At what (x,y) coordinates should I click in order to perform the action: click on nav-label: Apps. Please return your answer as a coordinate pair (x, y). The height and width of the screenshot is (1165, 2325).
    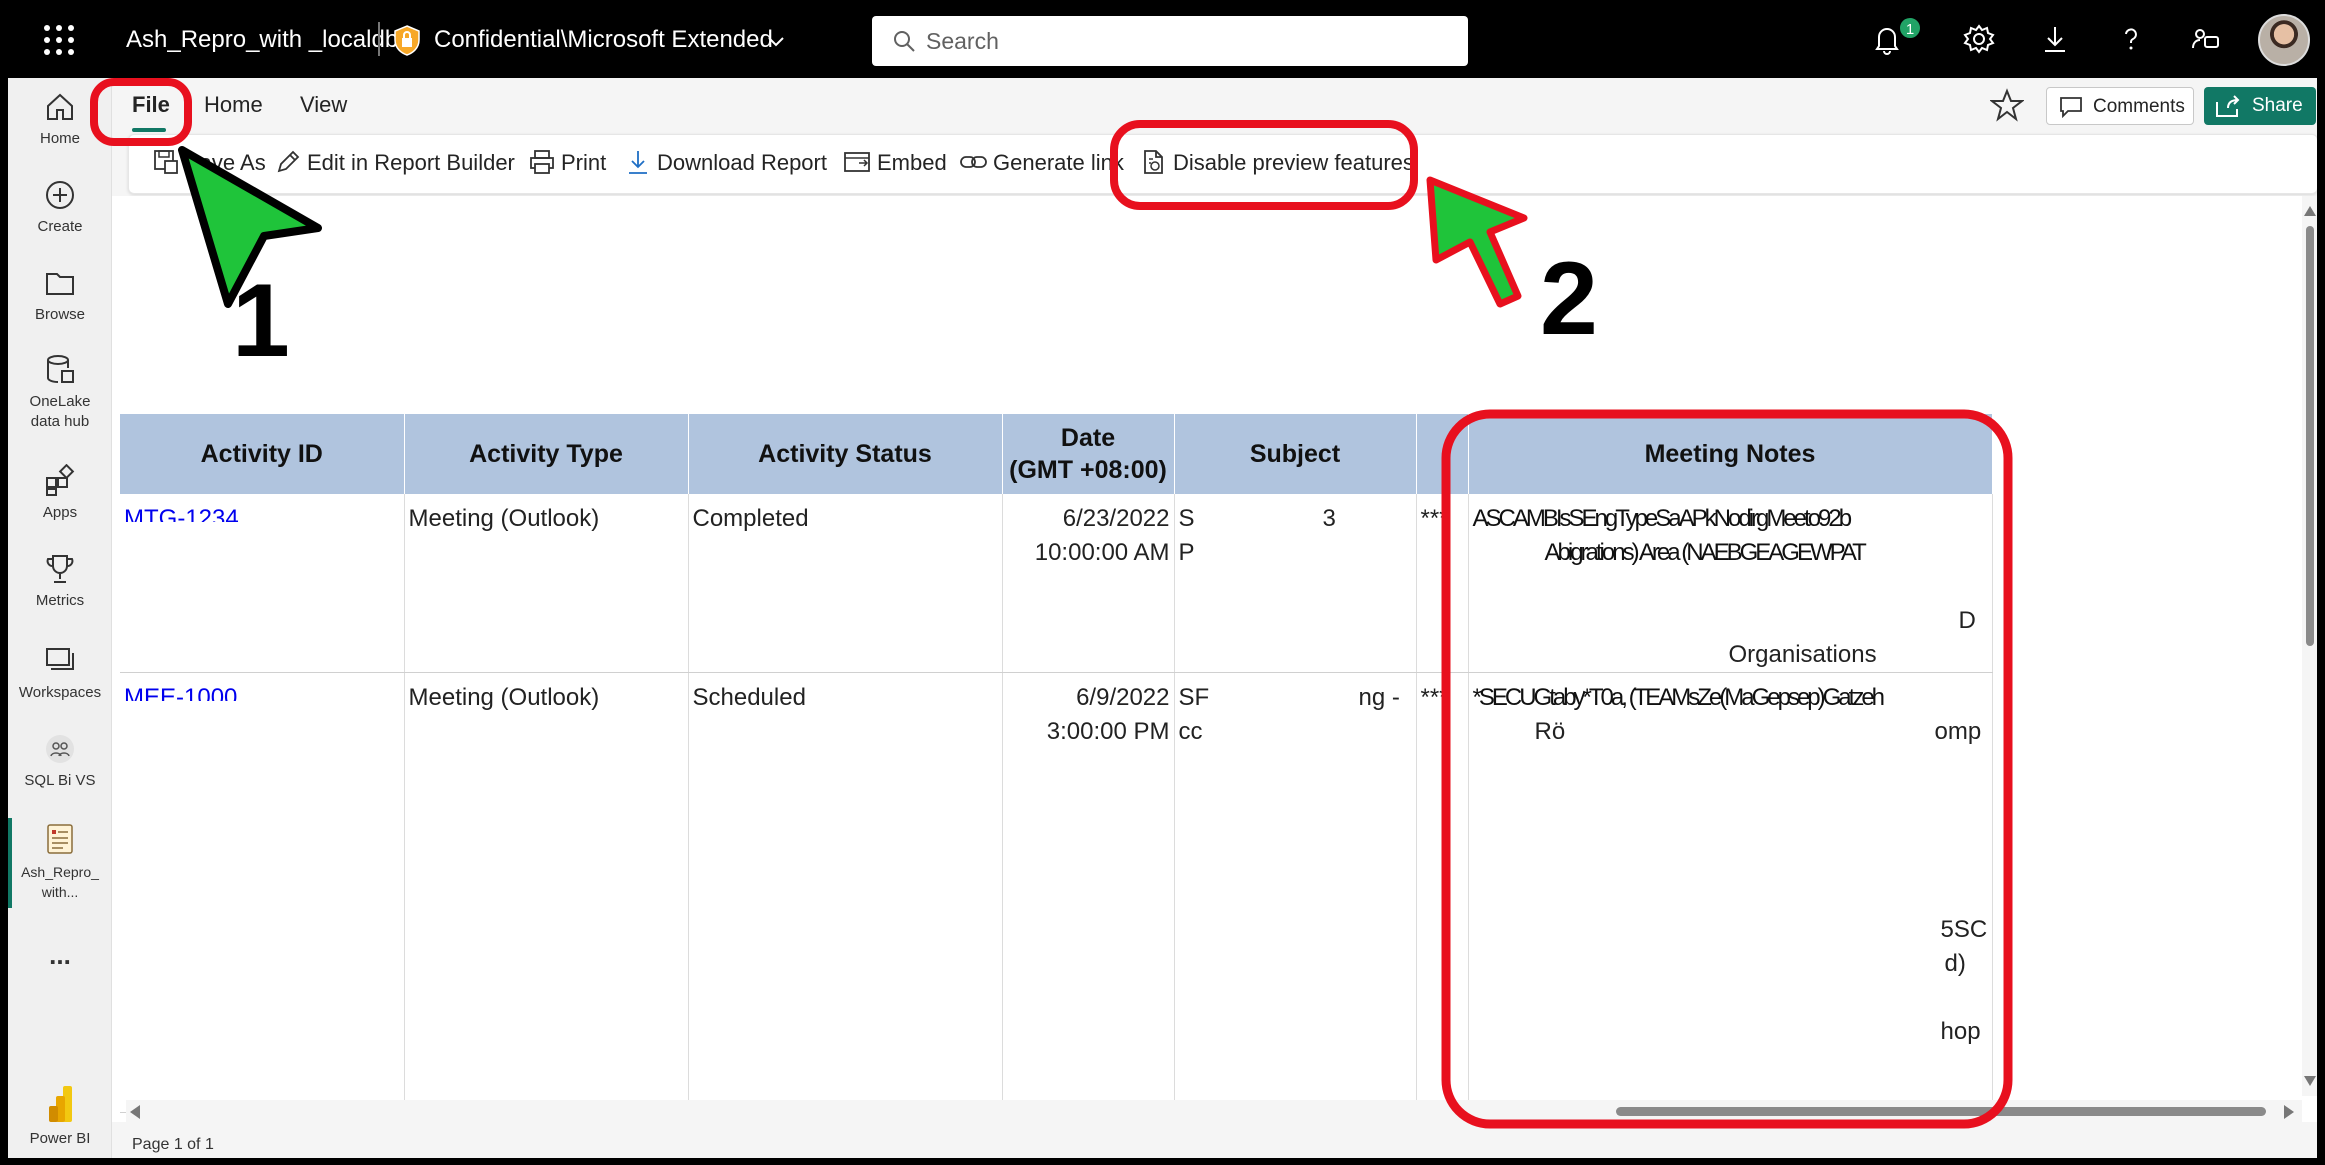
    Looking at the image, I should click on (60, 512).